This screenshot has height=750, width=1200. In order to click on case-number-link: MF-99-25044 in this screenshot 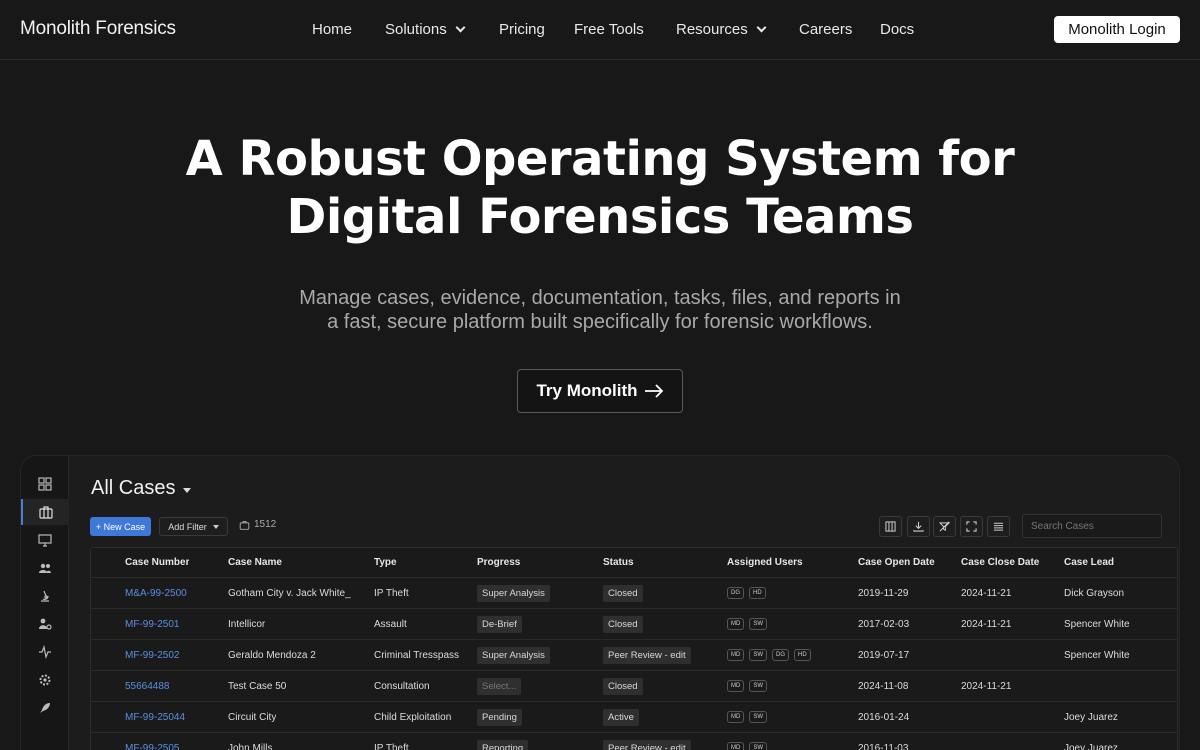, I will do `click(155, 717)`.